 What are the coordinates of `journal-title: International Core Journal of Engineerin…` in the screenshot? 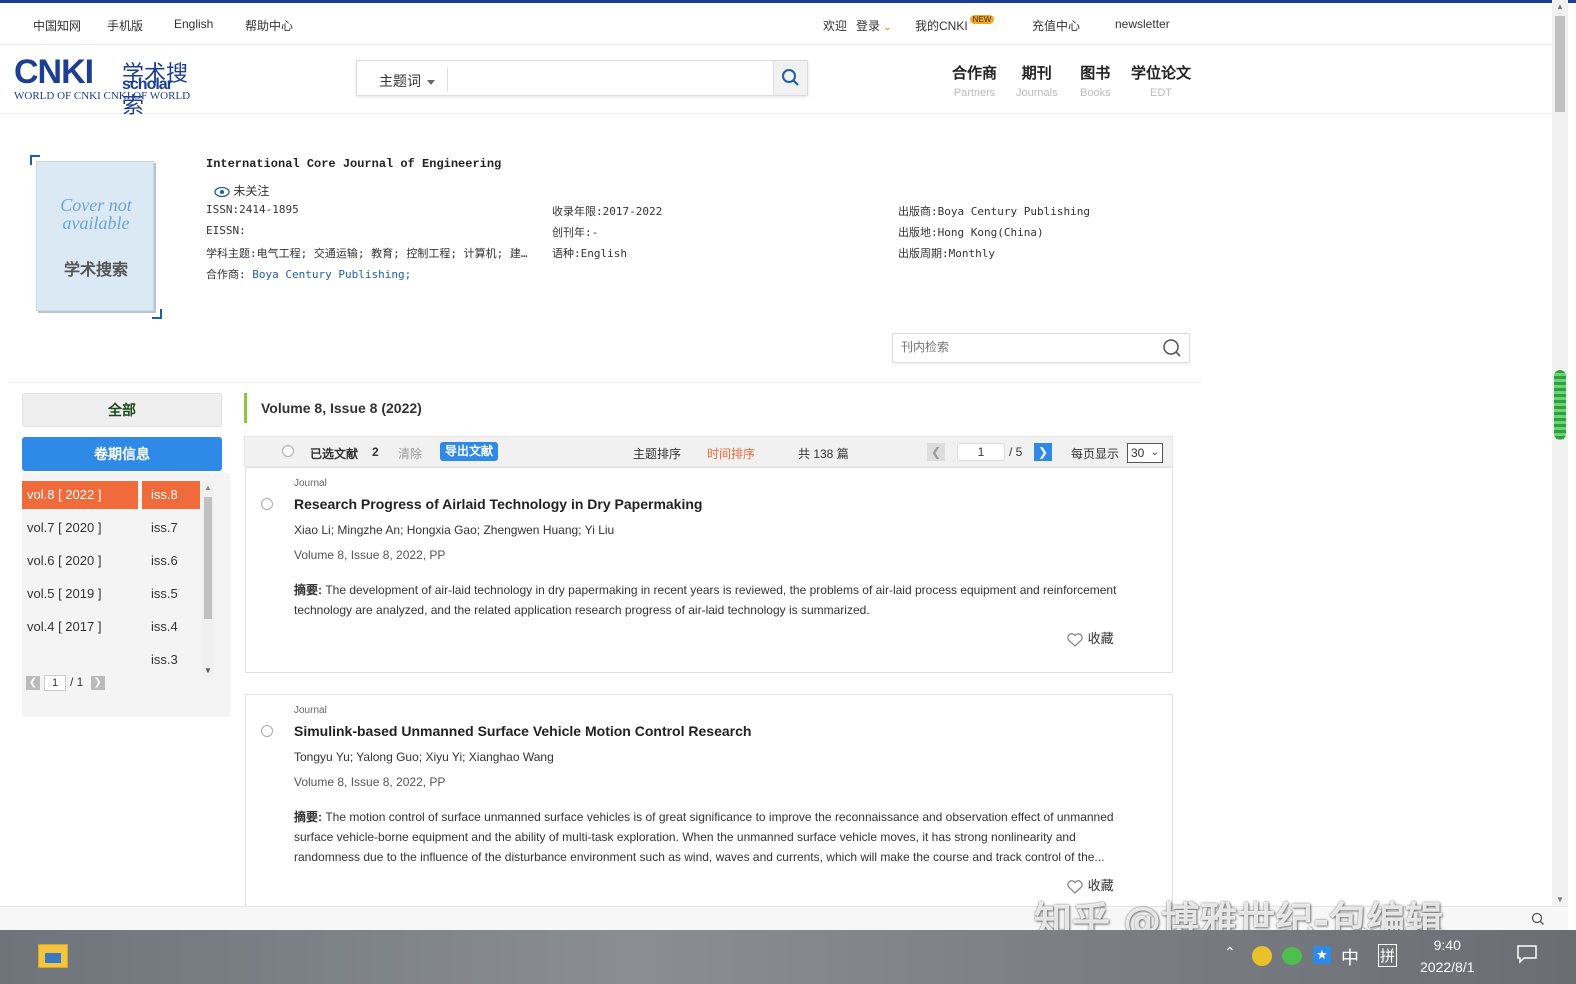 It's located at (354, 164).